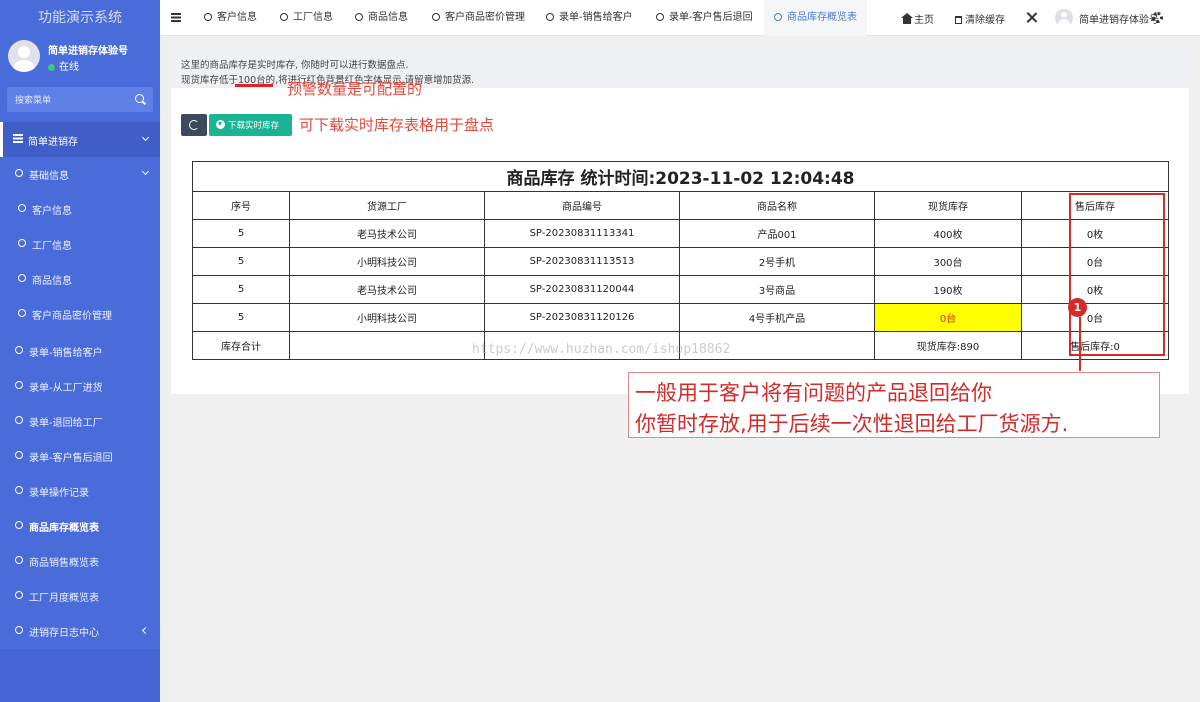  Describe the element at coordinates (1077, 307) in the screenshot. I see `annotation-badge: 1` at that location.